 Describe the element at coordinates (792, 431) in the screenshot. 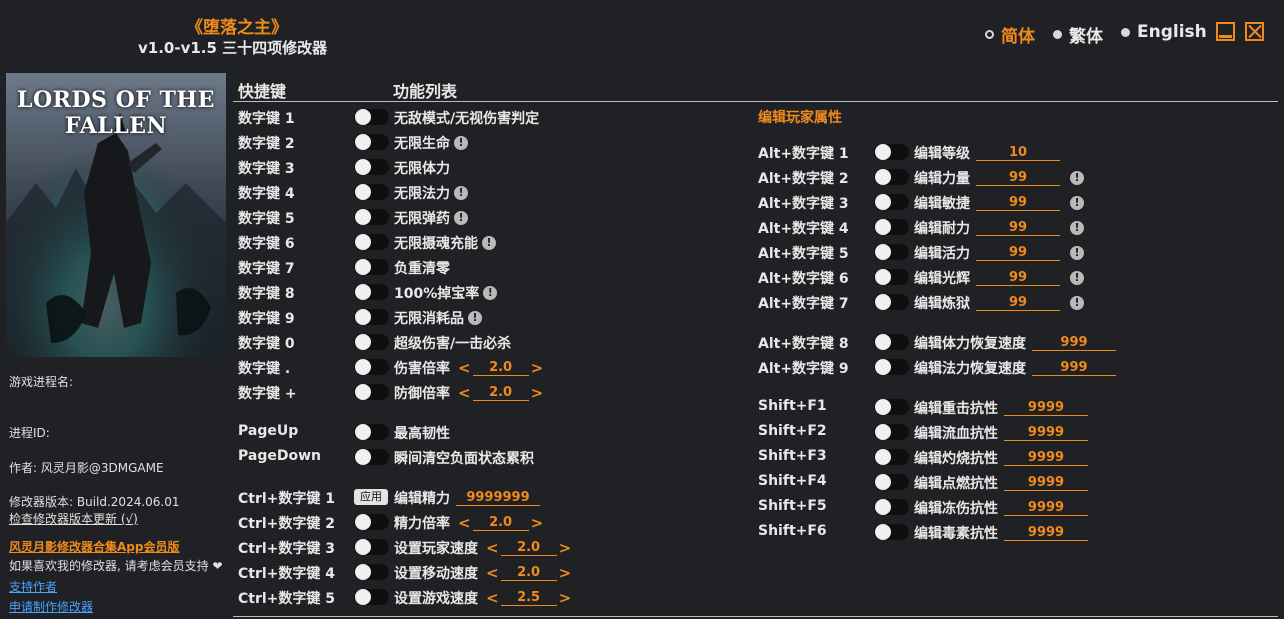

I see `hotkey-label: Shift+F2` at that location.